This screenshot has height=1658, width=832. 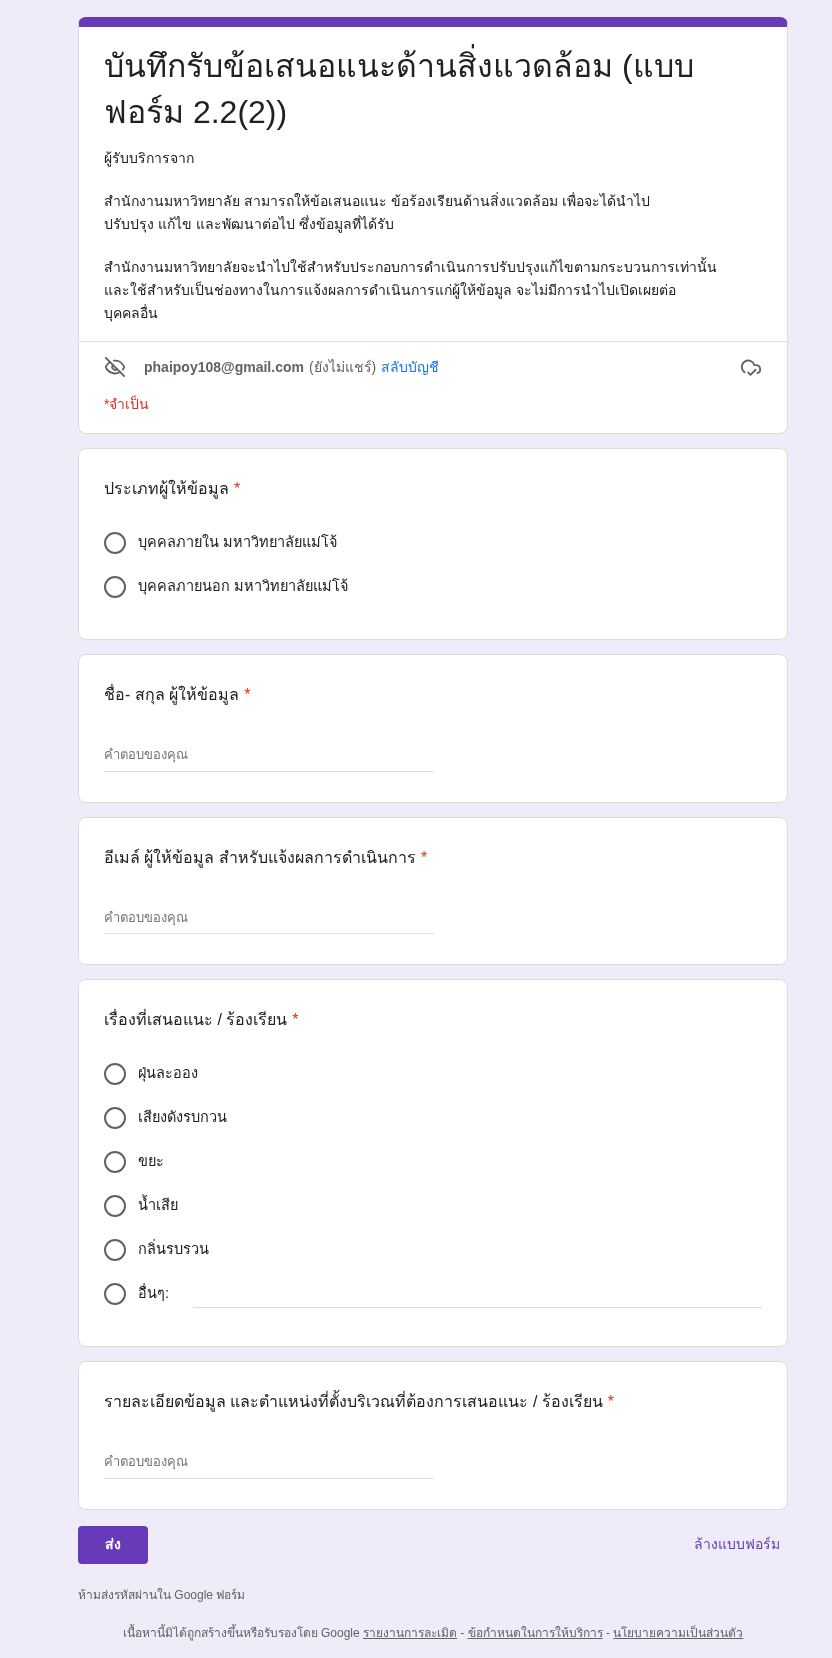 I want to click on form-description: สำนักงานมหาวิทยาลัยจะนำไปใช้สำหรับประกอบการดำเนินการปรับปรุงแก้ไขตามกระบวนการเท่านั้น และใช้สำหรับเป็นช่องทางในการแจ้งผลการดำเนินการแก่ผู้ให้ข้อมูล จะไม่มีการนำไปเปิดเผยต่อ บุคคลอื่น, so click(x=411, y=290).